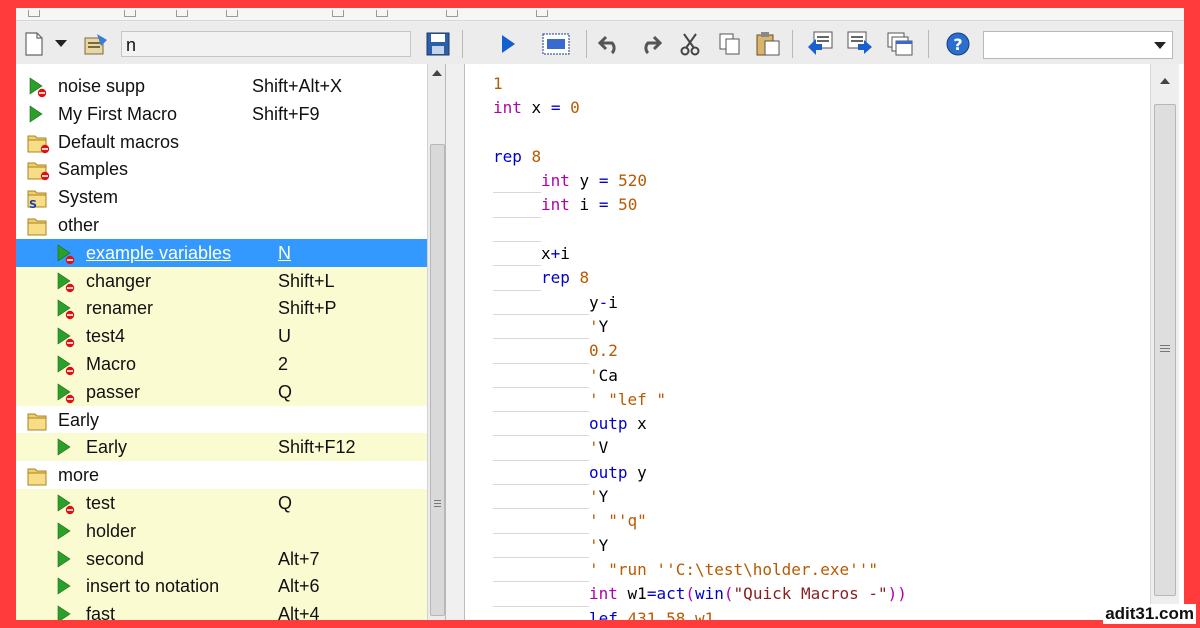  I want to click on help-icon: ?, so click(958, 44).